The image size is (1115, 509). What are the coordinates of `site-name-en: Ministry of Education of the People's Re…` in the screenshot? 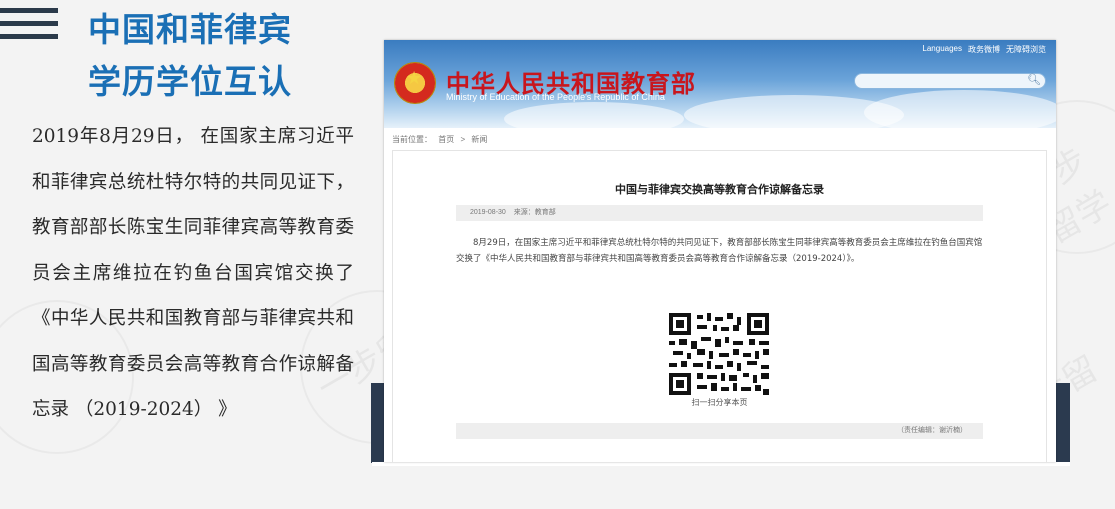 It's located at (555, 97).